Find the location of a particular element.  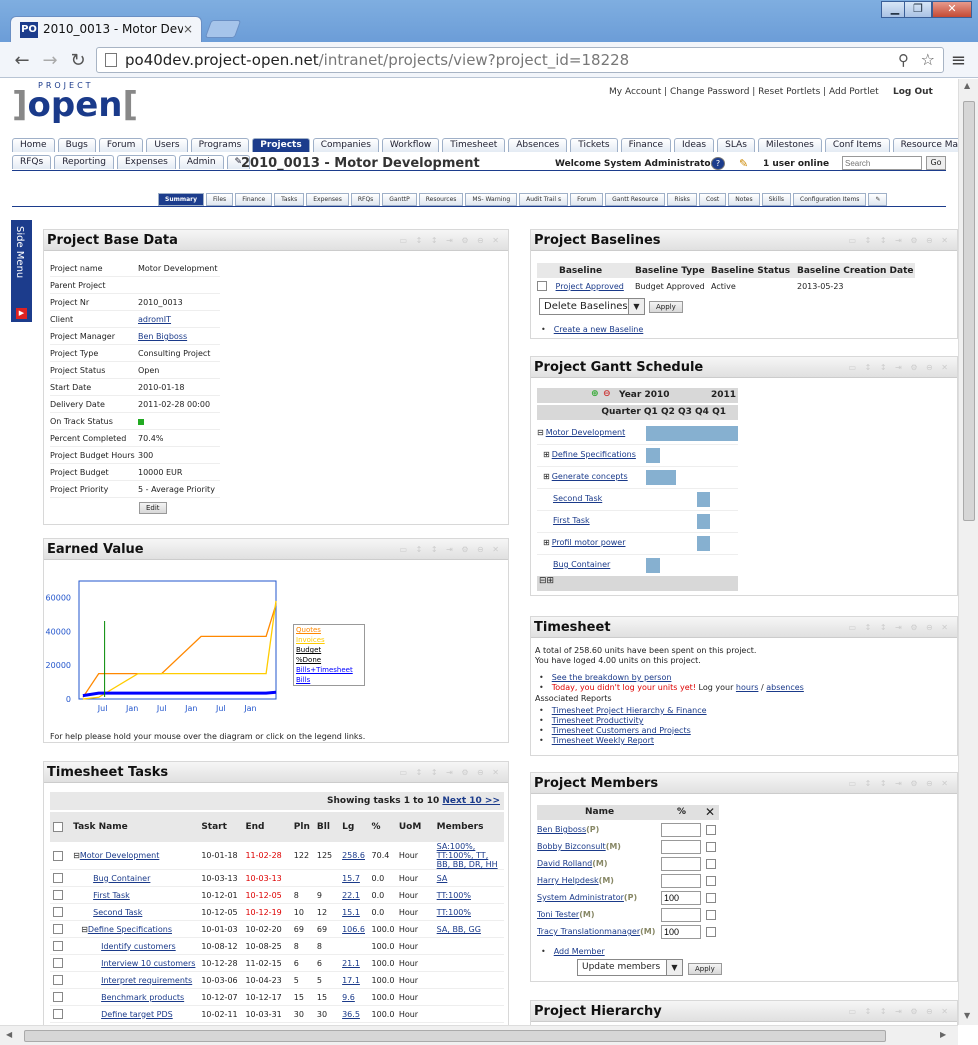

col-members: Members is located at coordinates (470, 827).